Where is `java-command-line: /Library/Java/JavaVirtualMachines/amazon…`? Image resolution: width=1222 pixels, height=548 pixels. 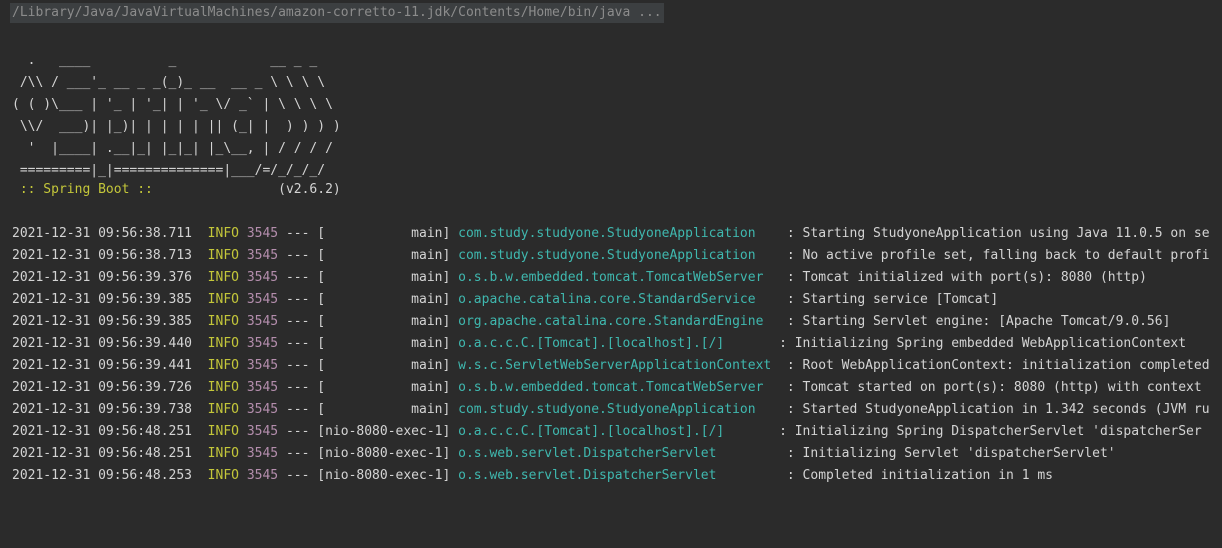
java-command-line: /Library/Java/JavaVirtualMachines/amazon… is located at coordinates (337, 13).